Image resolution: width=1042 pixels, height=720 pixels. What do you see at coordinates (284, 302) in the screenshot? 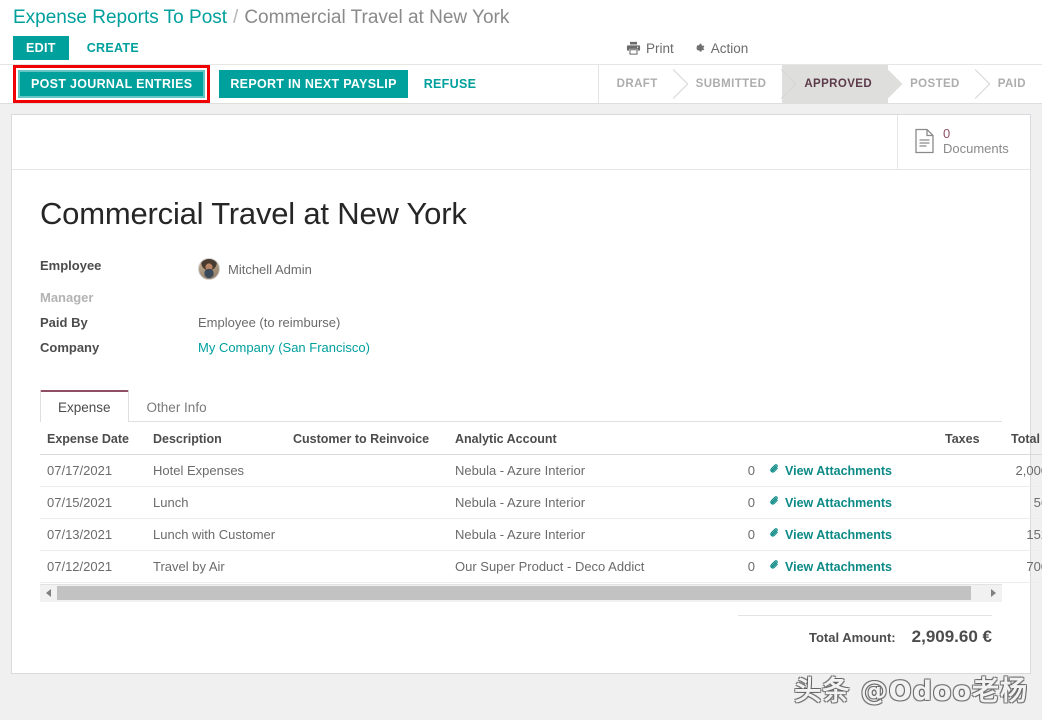
I see `field-value-manager` at bounding box center [284, 302].